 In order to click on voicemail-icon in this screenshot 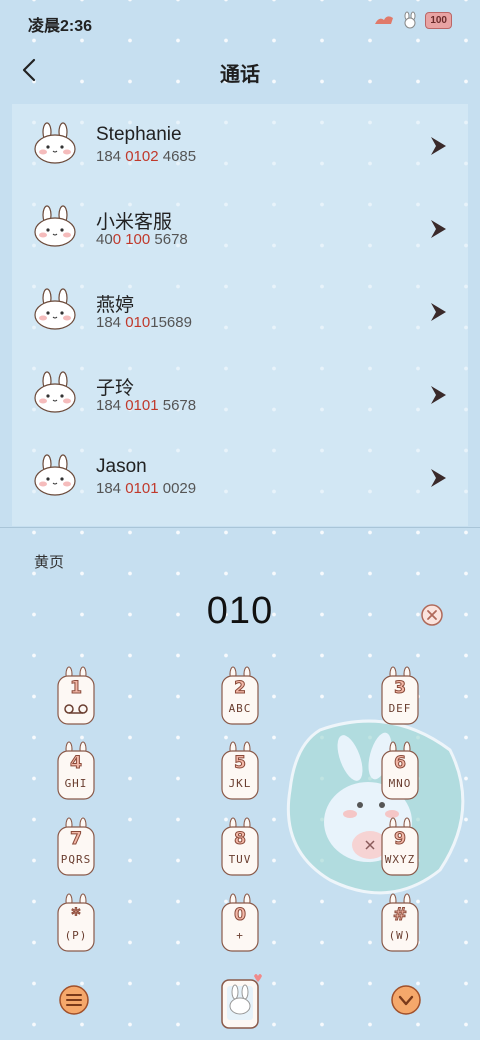, I will do `click(76, 709)`.